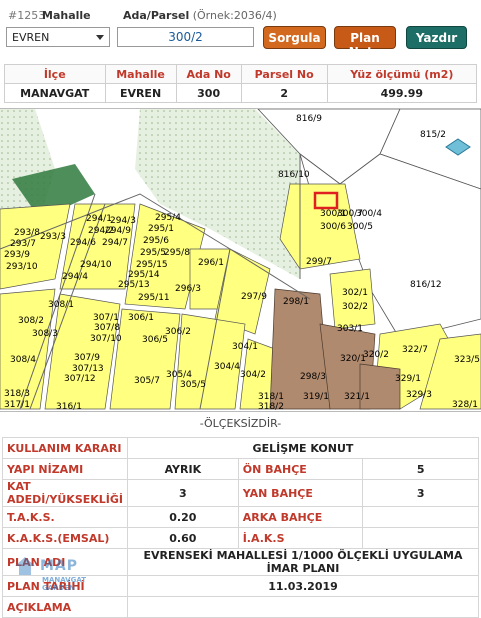 The width and height of the screenshot is (481, 618). I want to click on ada-parsel-input: 300/2, so click(185, 37).